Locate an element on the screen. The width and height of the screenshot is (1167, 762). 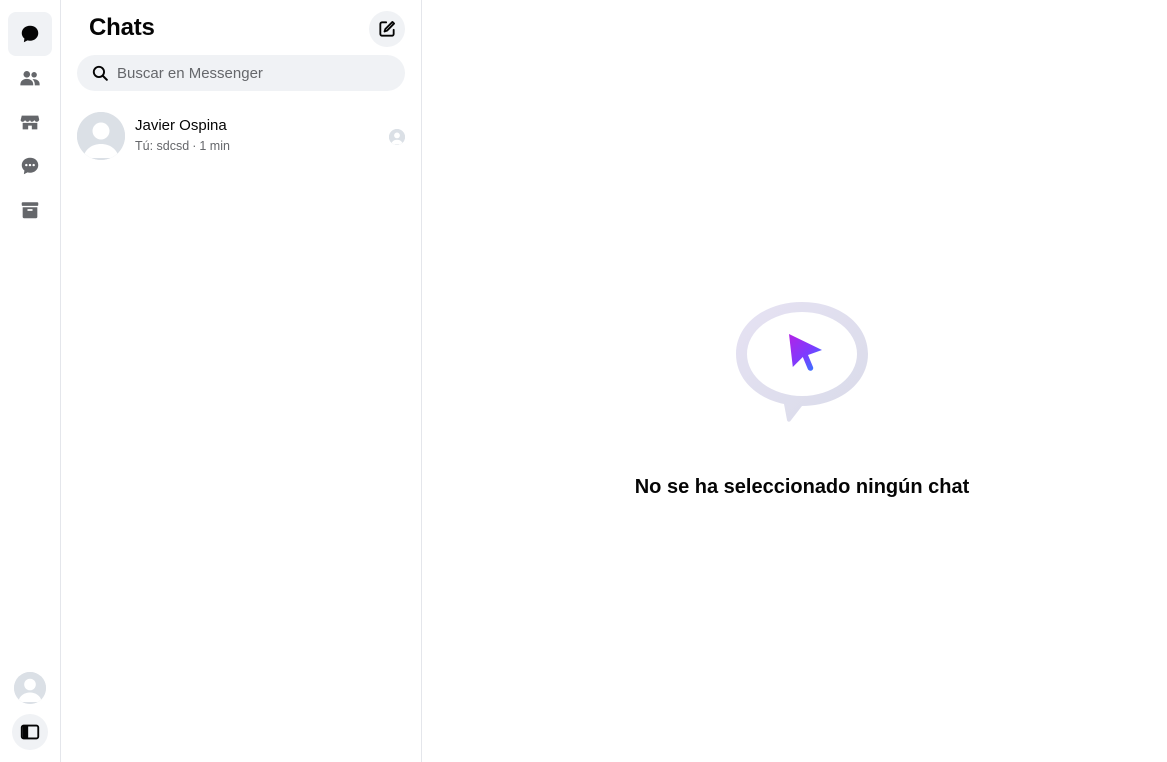
chat-name: Javier Ospina is located at coordinates (181, 125).